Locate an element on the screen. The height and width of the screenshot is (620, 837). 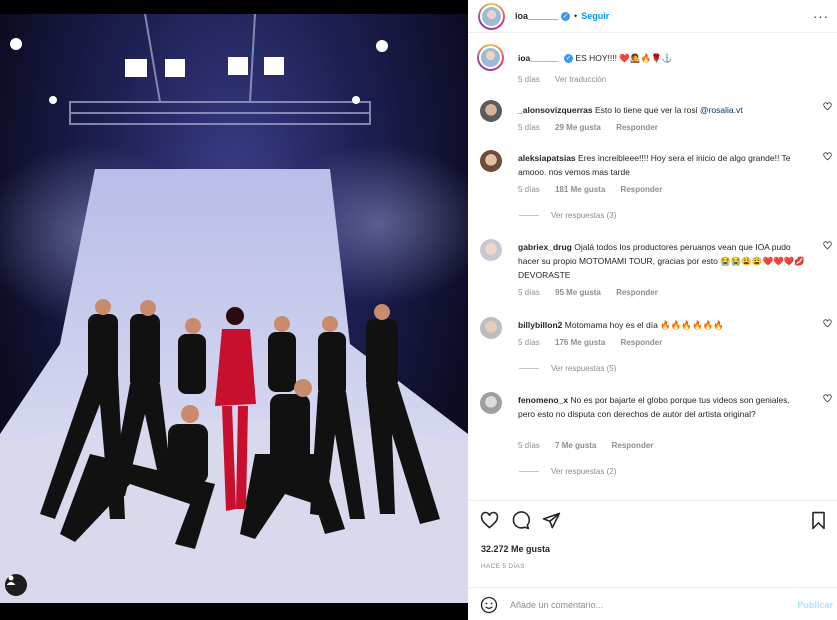
likes-count: 32.272 Me gusta is located at coordinates (515, 549).